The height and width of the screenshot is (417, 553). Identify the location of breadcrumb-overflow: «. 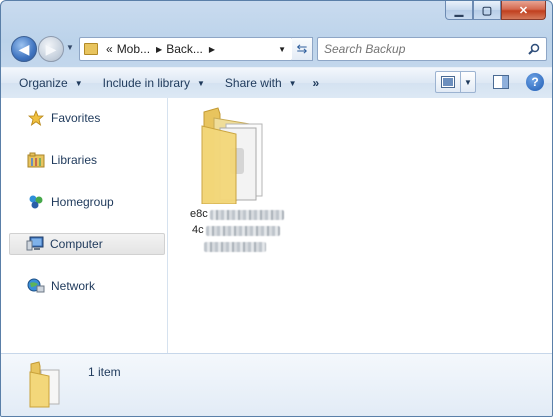
(109, 49).